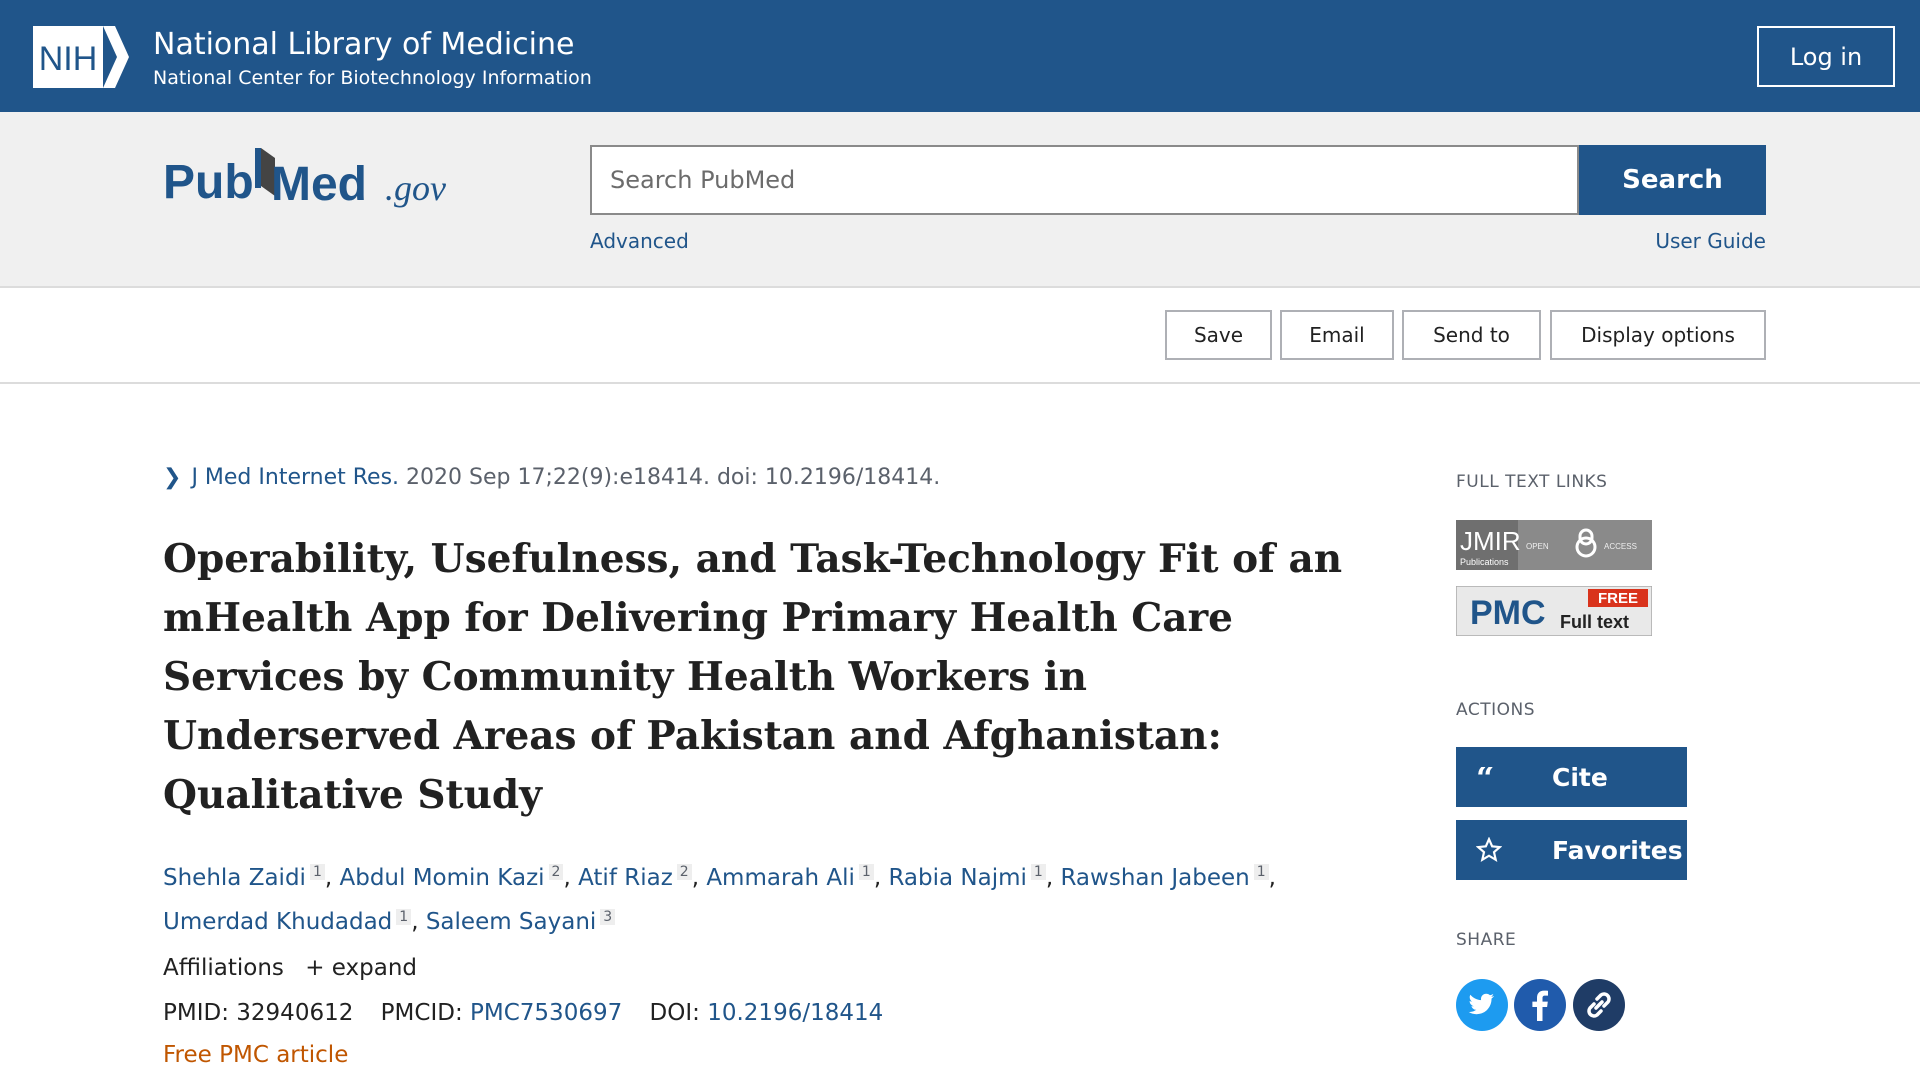  I want to click on author-item: Saleem Sayani 3, so click(521, 921).